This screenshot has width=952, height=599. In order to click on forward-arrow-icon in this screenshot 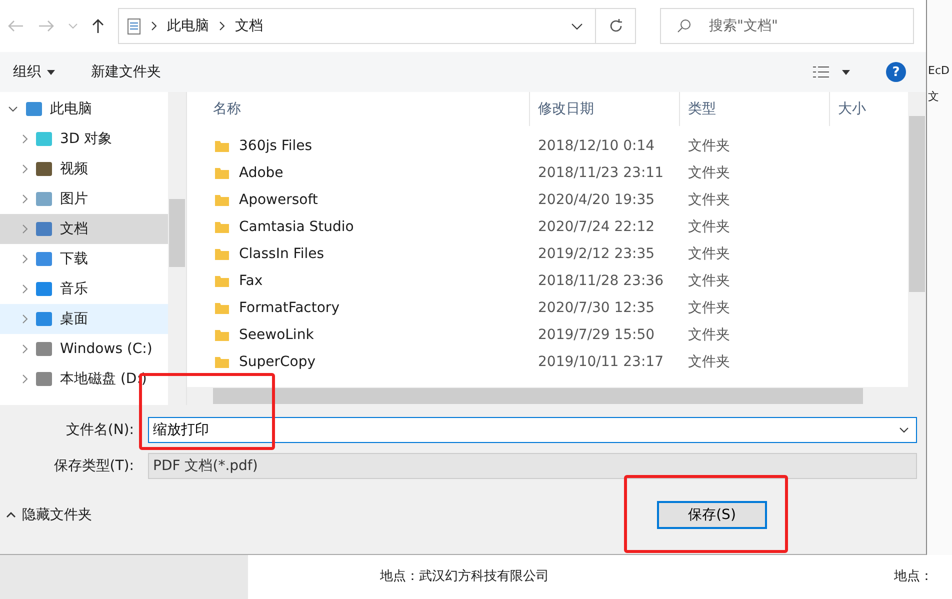, I will do `click(46, 26)`.